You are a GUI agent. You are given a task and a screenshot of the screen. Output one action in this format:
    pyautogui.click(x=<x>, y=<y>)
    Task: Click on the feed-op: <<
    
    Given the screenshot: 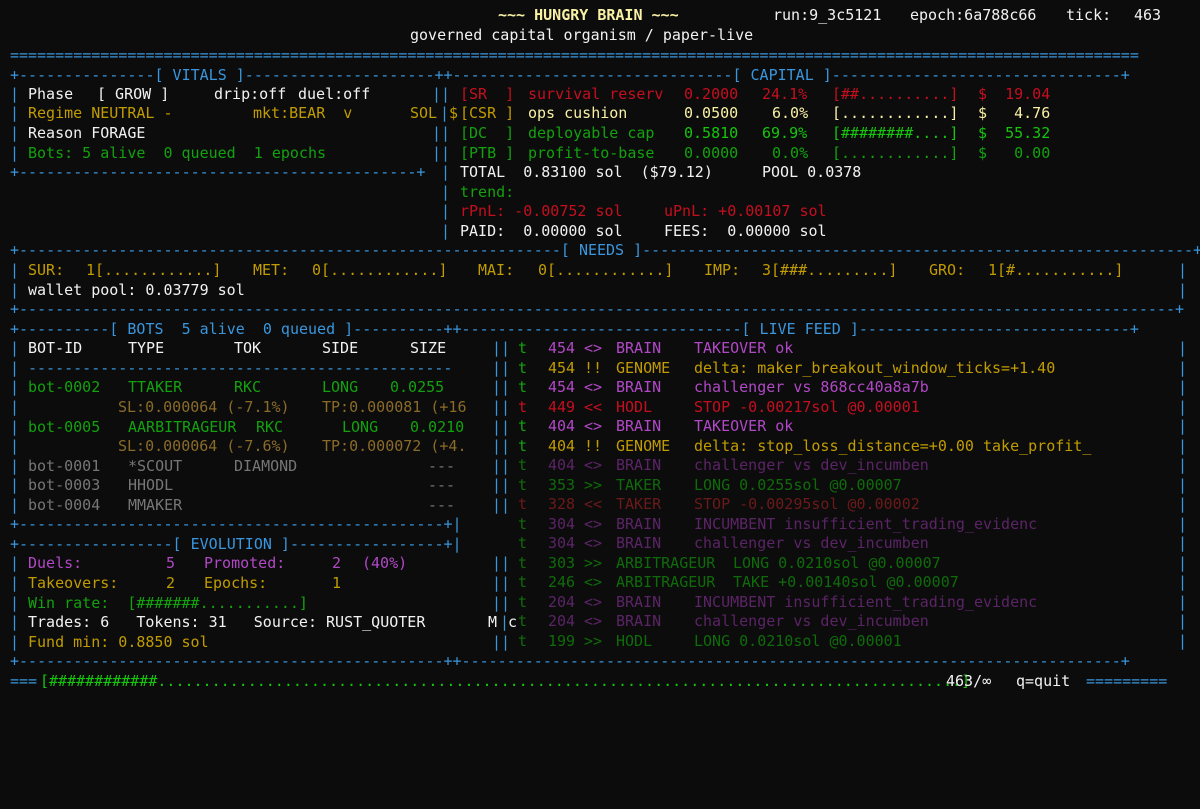 What is the action you would take?
    pyautogui.click(x=593, y=504)
    